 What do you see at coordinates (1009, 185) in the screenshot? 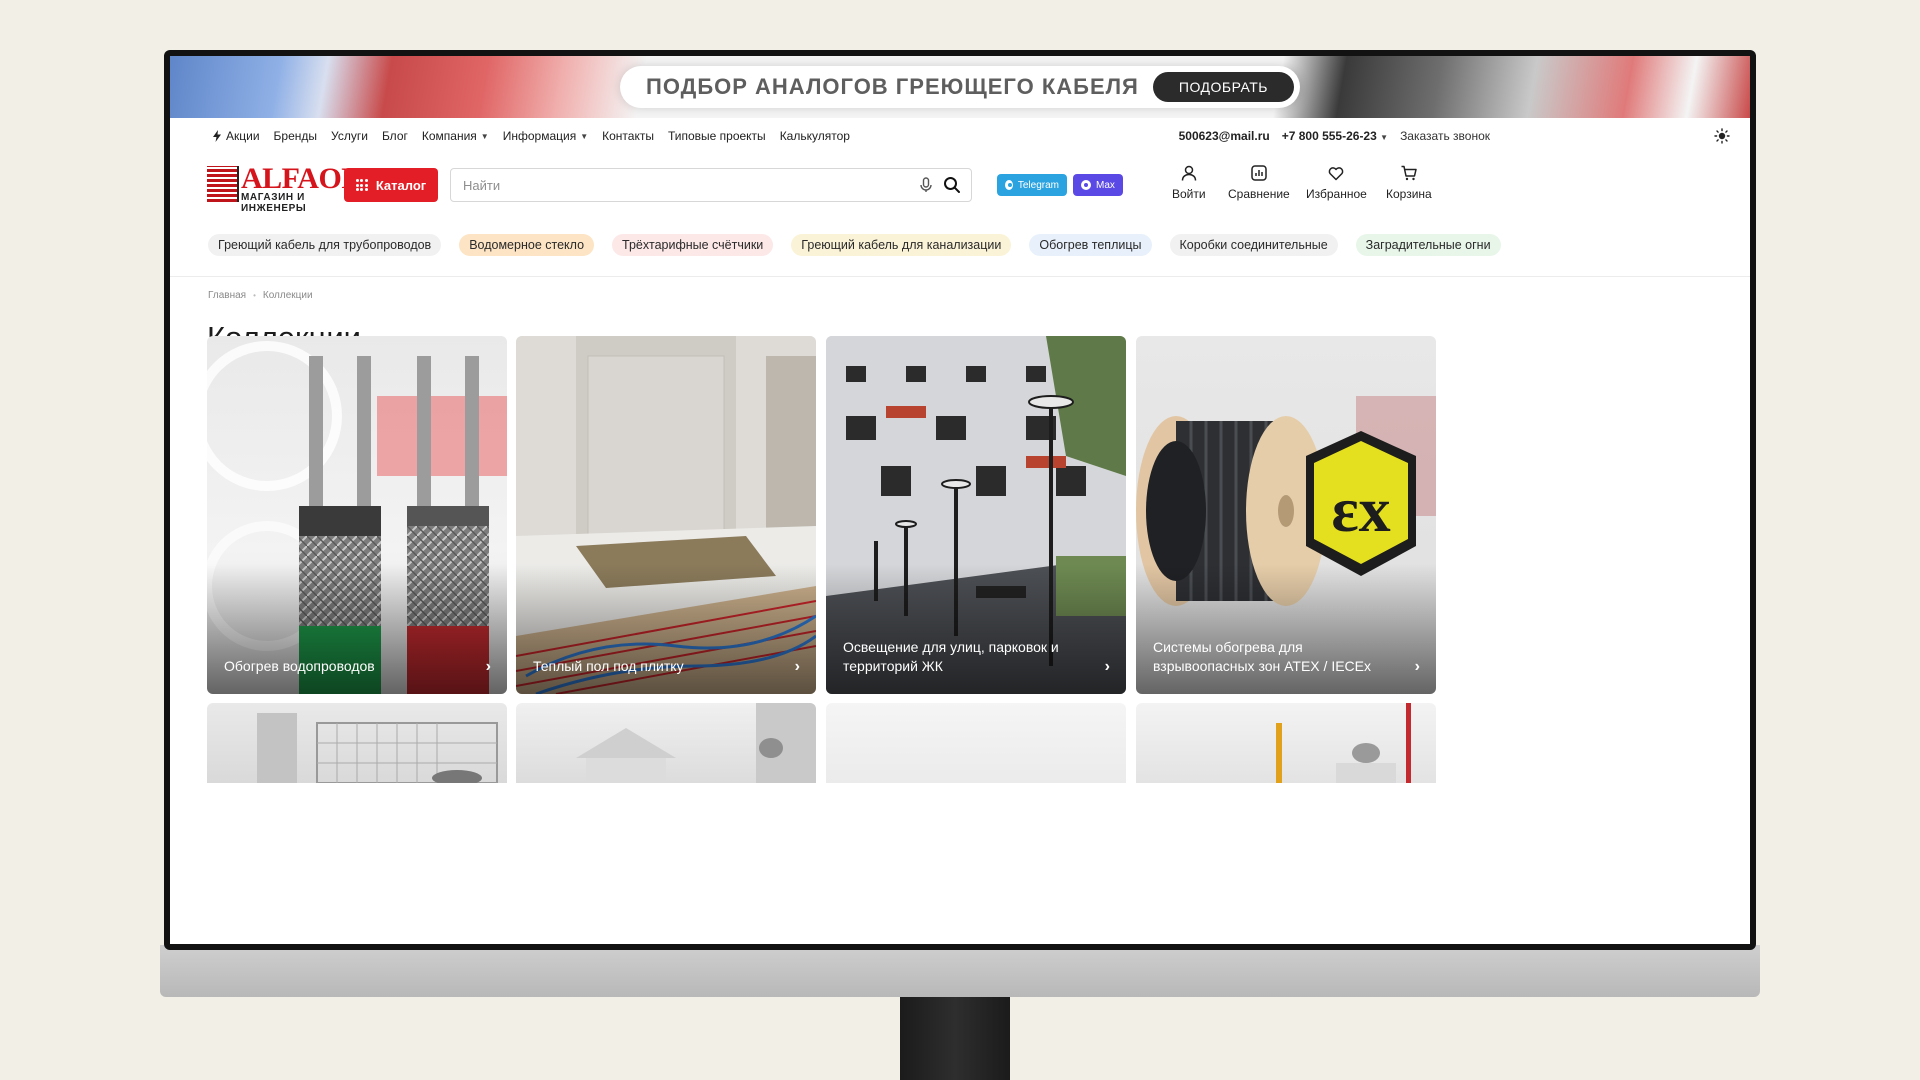
I see `telegram-icon` at bounding box center [1009, 185].